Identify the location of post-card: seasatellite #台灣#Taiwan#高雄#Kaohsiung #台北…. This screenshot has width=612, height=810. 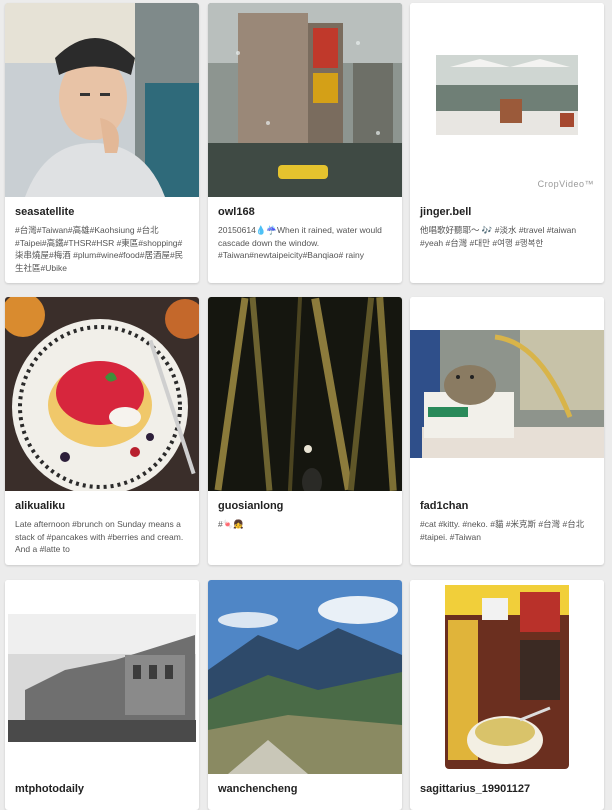
(102, 143).